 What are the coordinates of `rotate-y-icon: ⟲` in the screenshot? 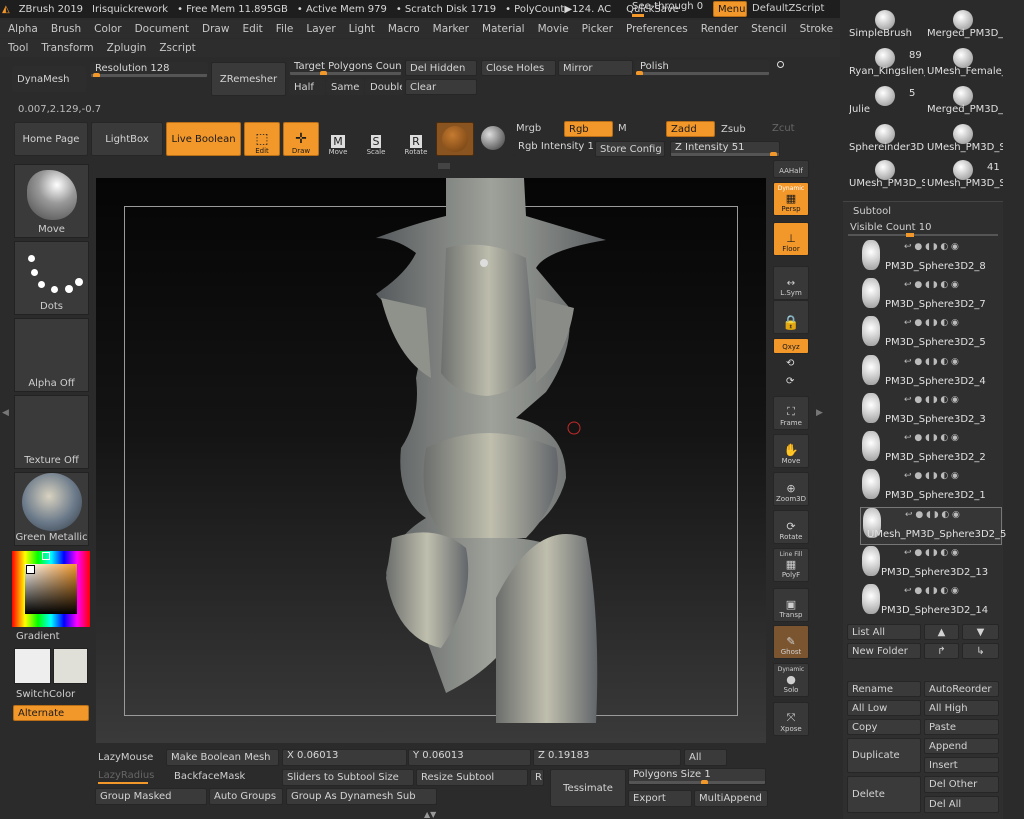 It's located at (790, 363).